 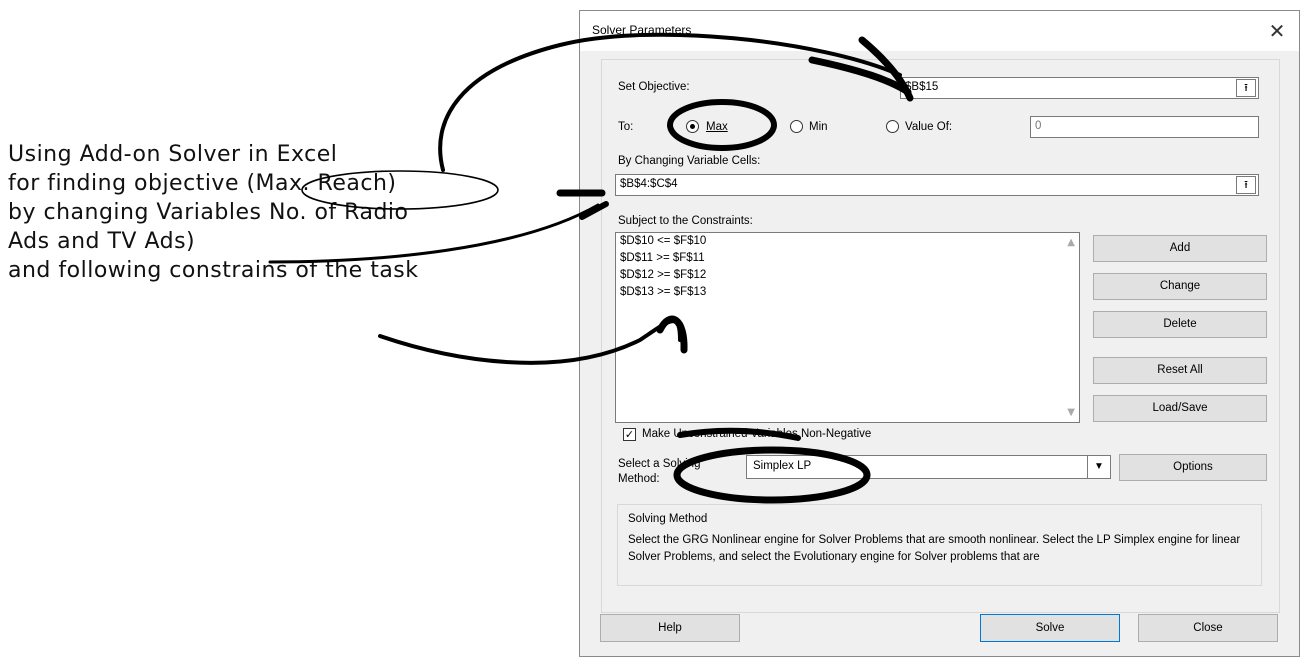 What do you see at coordinates (530, 342) in the screenshot?
I see `arrow-to-constraints` at bounding box center [530, 342].